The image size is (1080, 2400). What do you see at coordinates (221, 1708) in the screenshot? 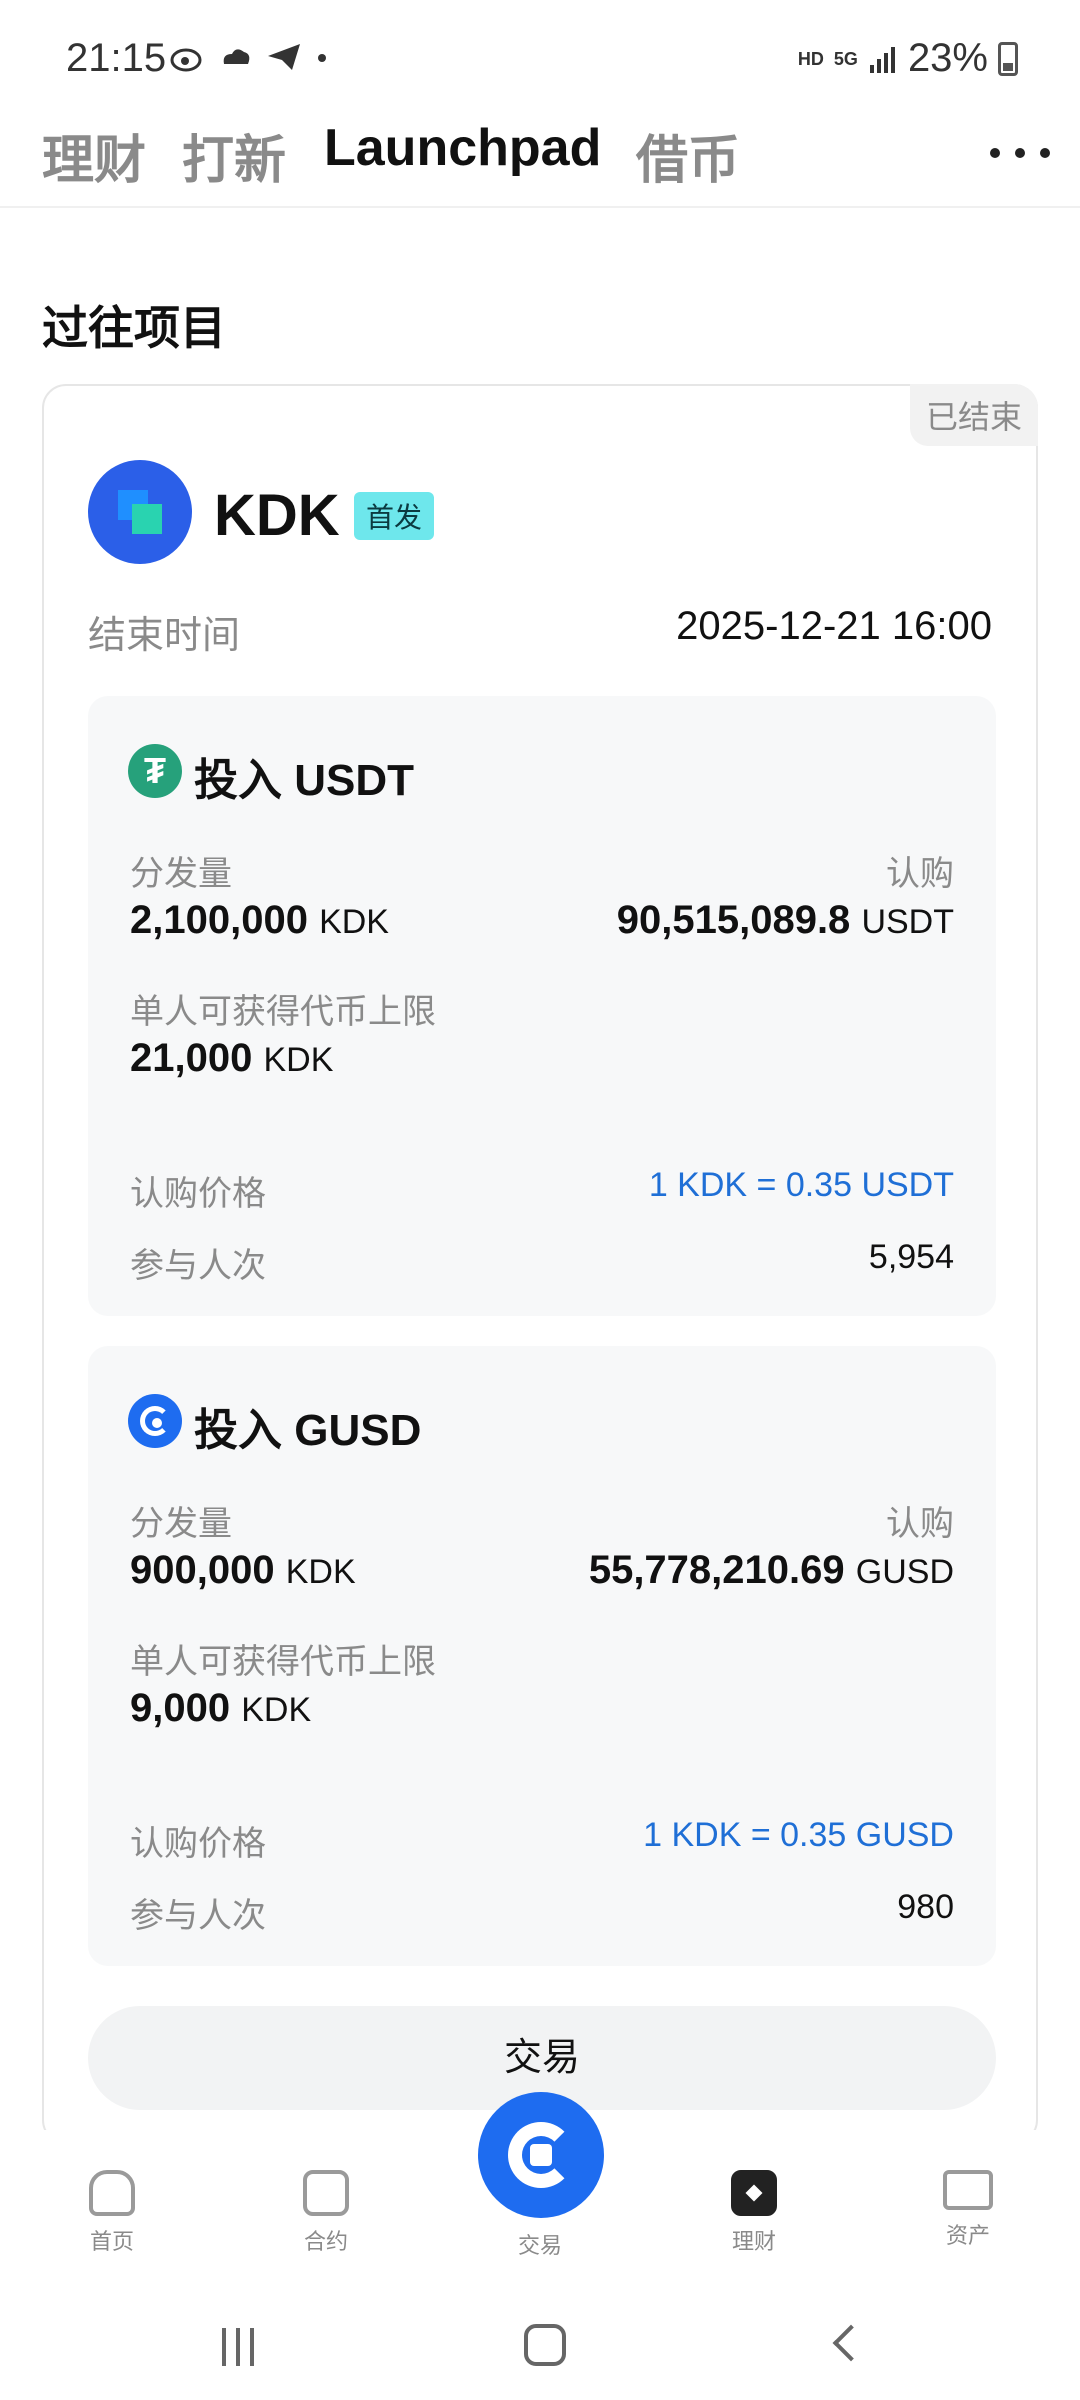
I see `cap-value: 9,000 KDK` at bounding box center [221, 1708].